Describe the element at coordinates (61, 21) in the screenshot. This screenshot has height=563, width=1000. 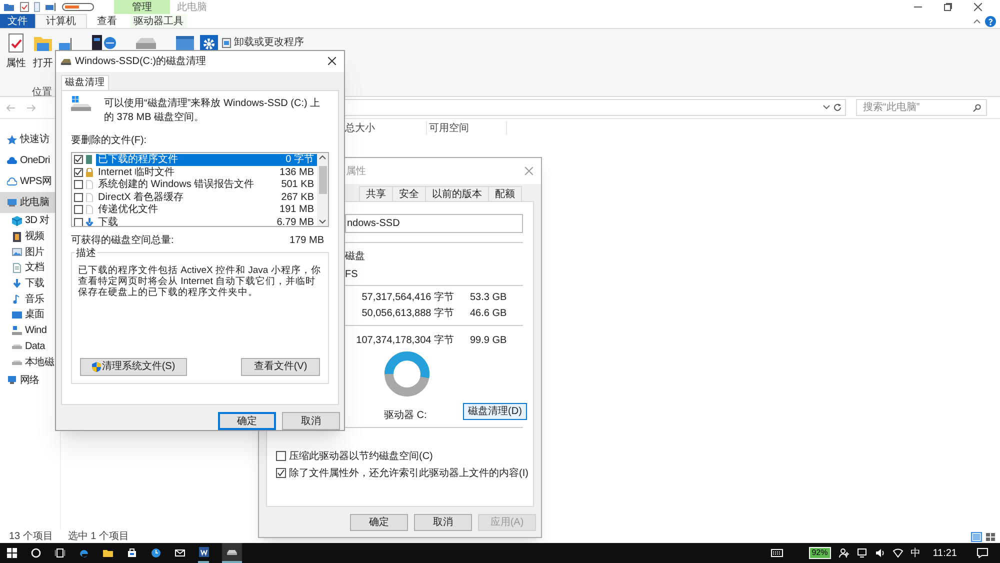
I see `ribbon-tab: 计算机` at that location.